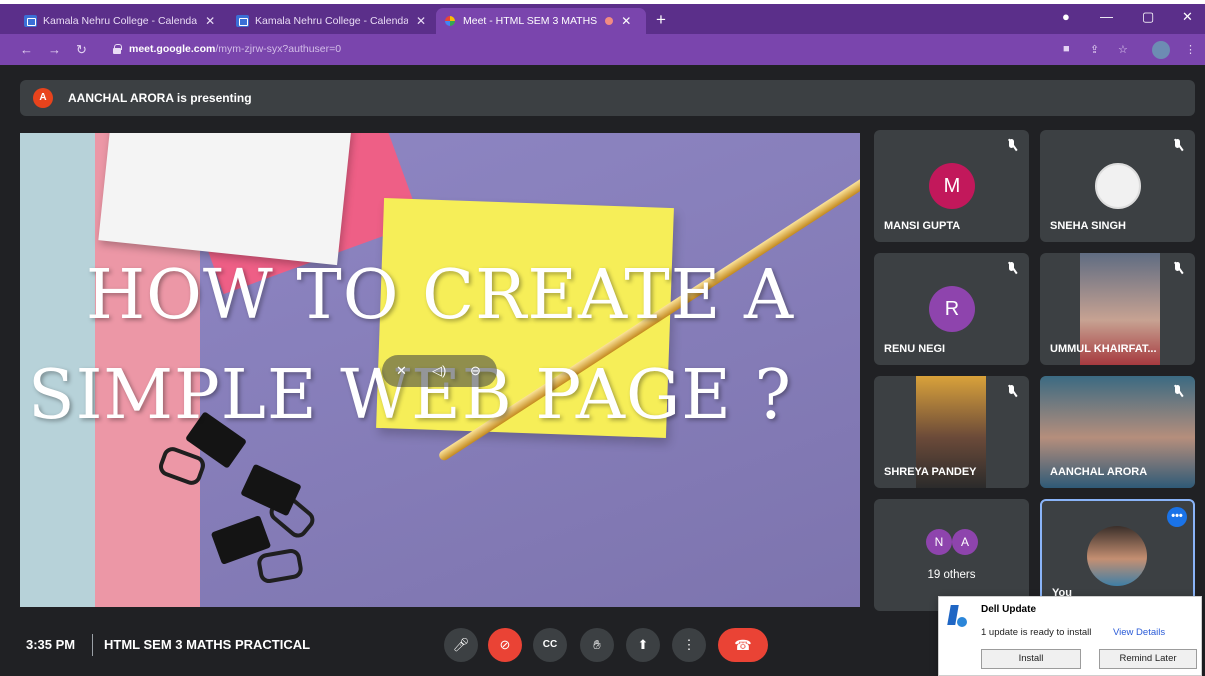 The height and width of the screenshot is (676, 1205). I want to click on stage-controls: ✕ ◁) ⊖, so click(439, 371).